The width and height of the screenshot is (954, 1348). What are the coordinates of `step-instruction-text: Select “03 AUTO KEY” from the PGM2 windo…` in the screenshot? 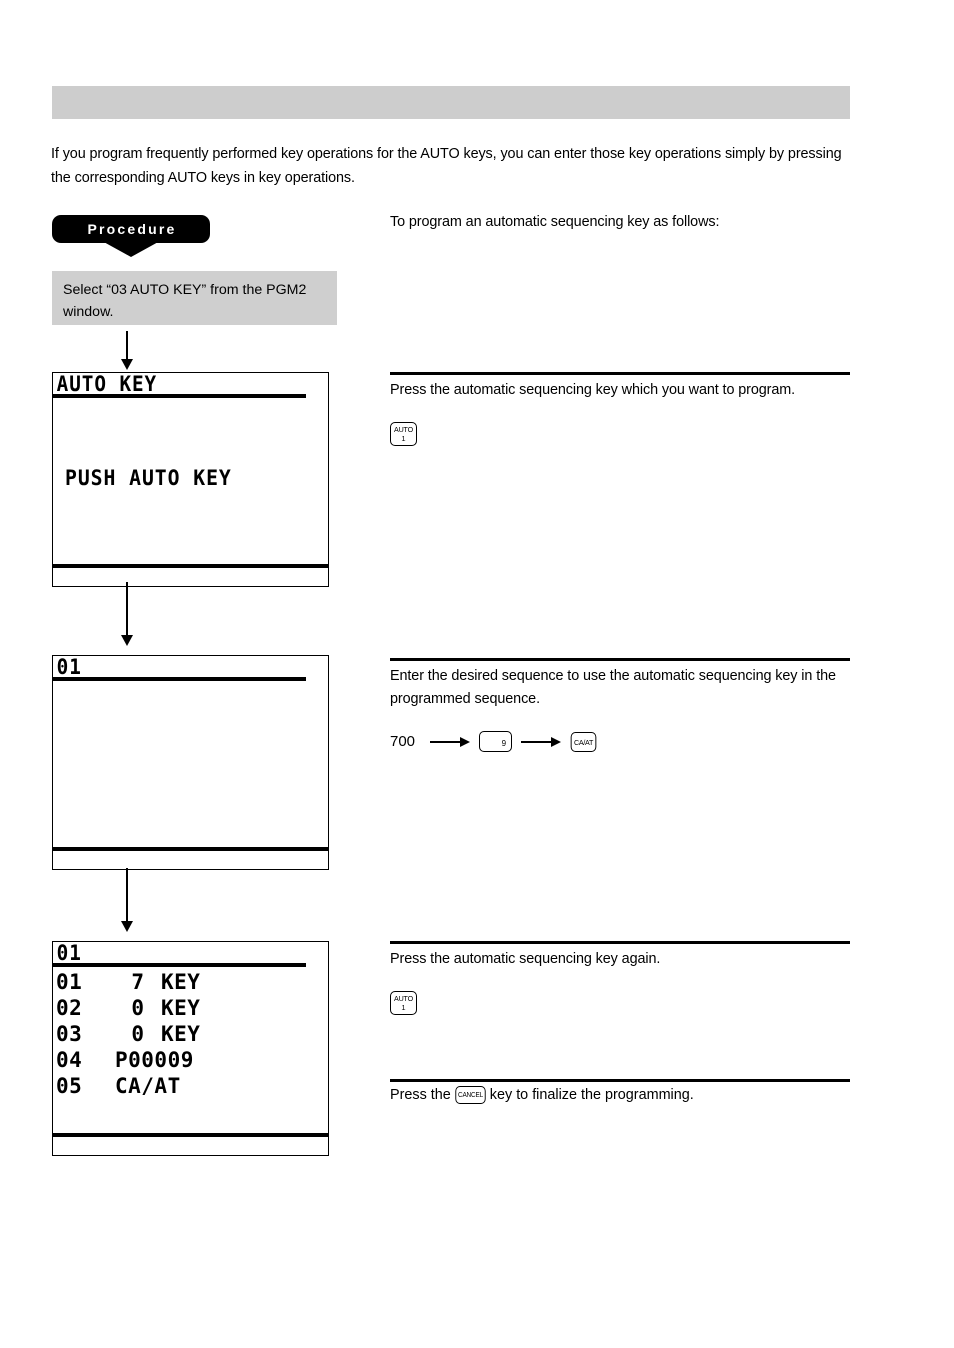 It's located at (185, 301).